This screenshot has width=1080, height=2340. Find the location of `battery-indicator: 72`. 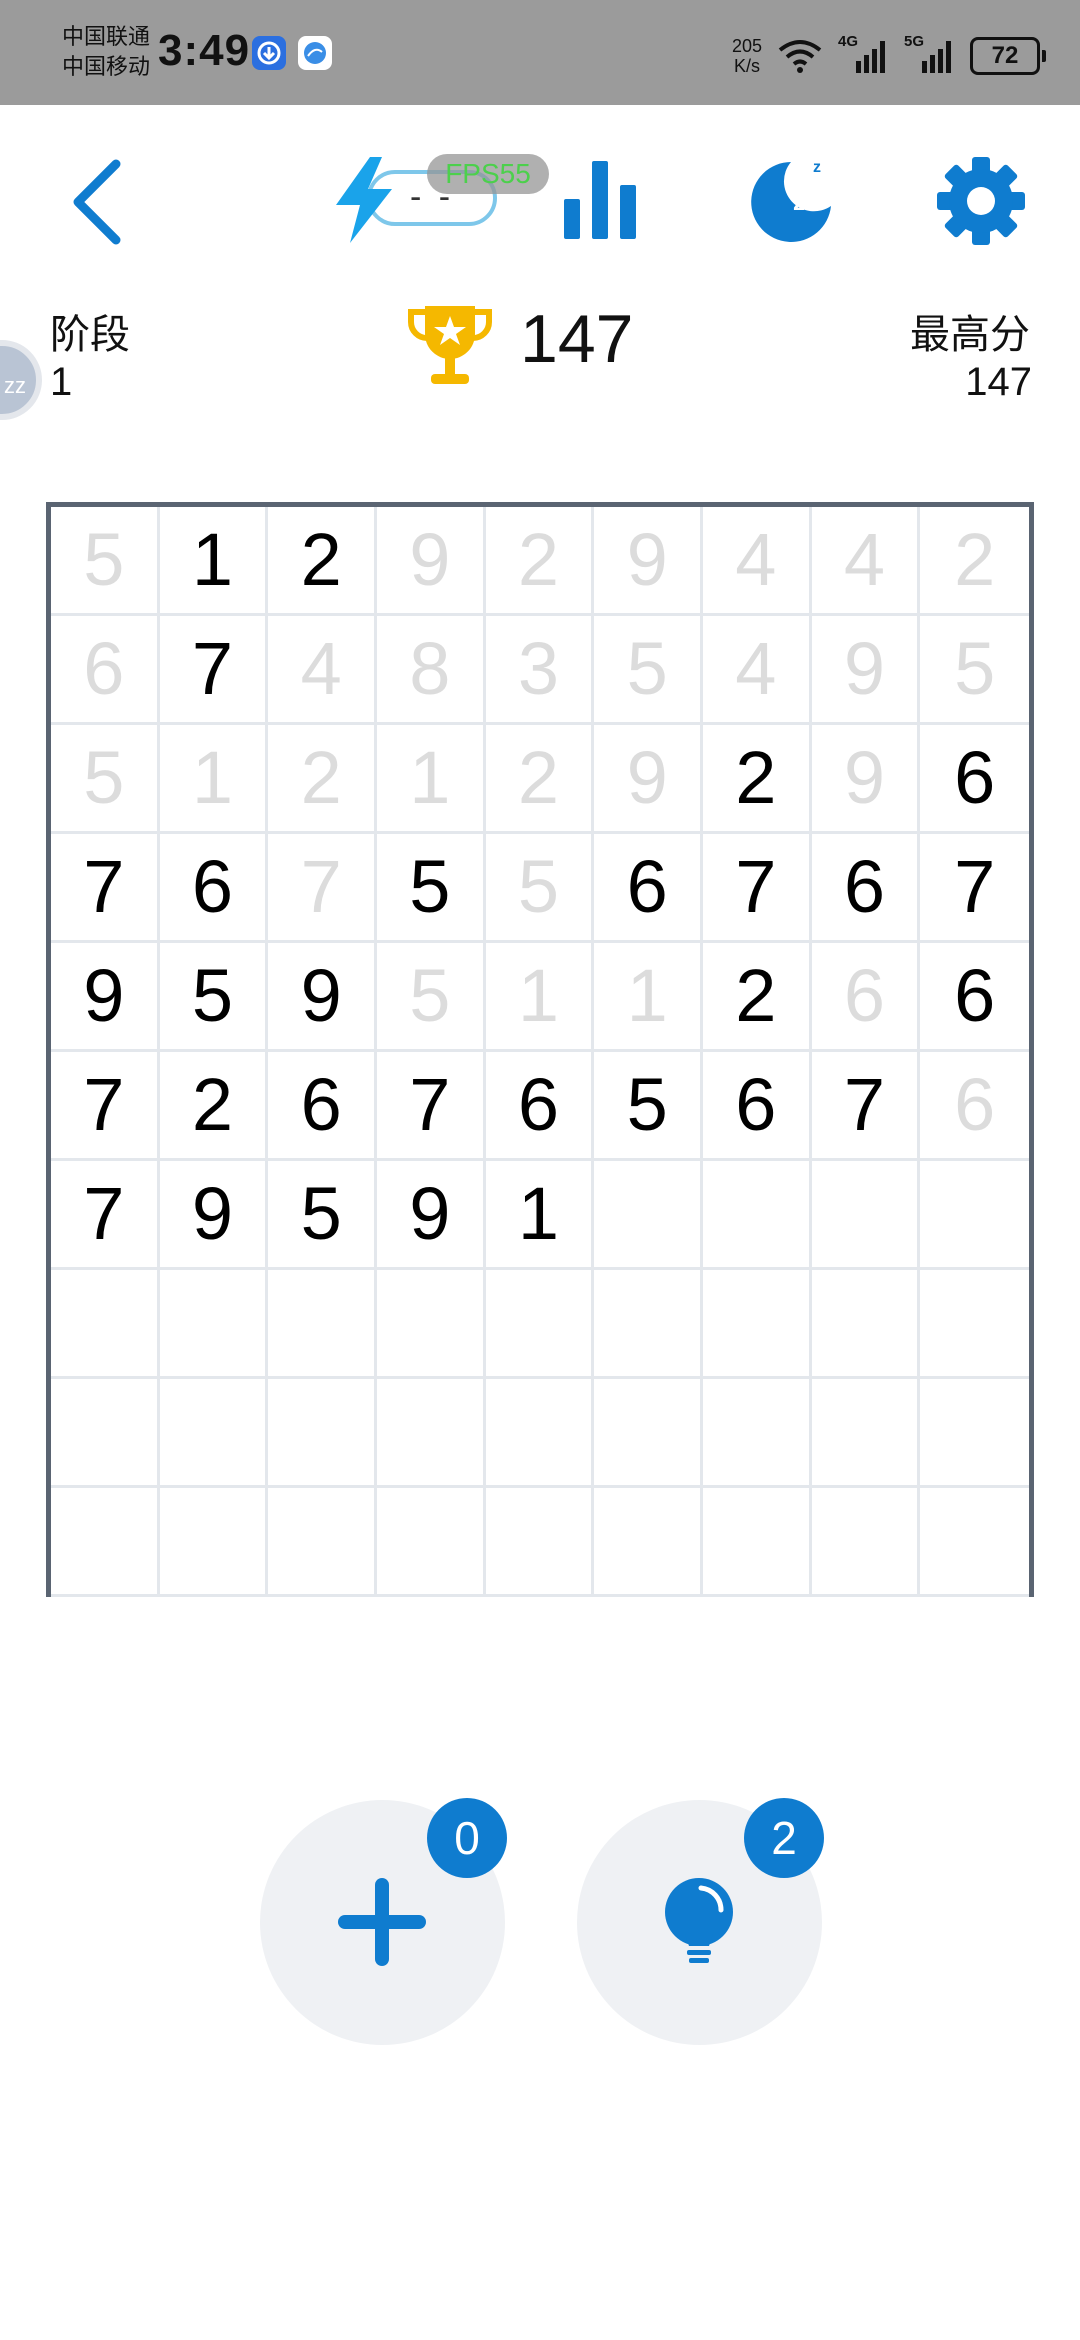

battery-indicator: 72 is located at coordinates (1008, 56).